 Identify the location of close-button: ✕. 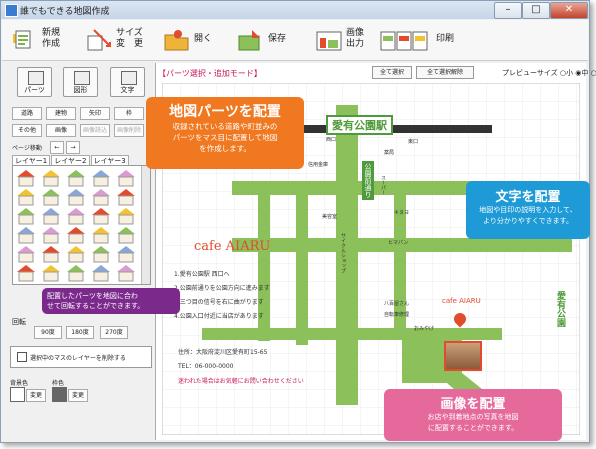
(569, 10).